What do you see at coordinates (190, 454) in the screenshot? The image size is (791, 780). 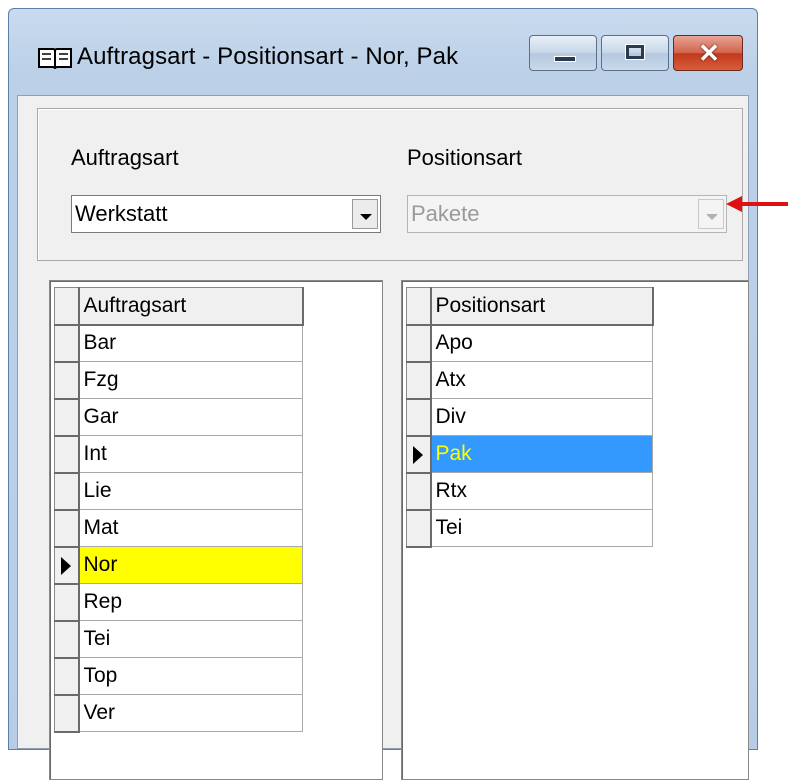 I see `grid-cell: Int` at bounding box center [190, 454].